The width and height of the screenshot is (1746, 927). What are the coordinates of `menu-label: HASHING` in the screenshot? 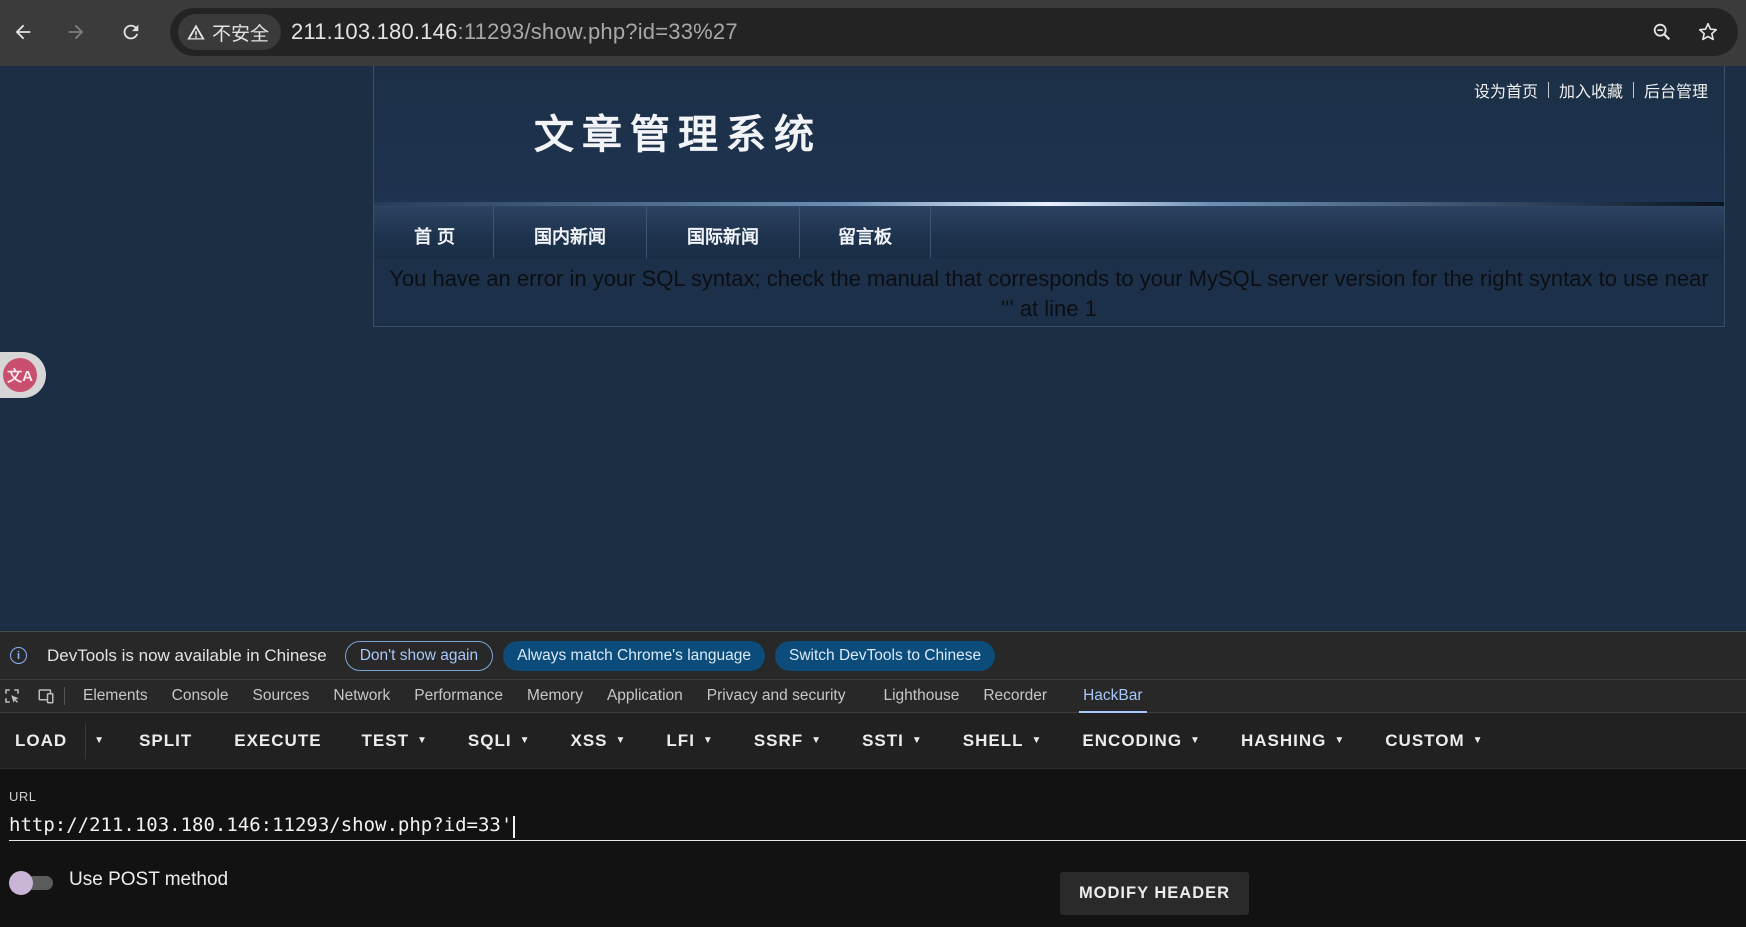 It's located at (1283, 740).